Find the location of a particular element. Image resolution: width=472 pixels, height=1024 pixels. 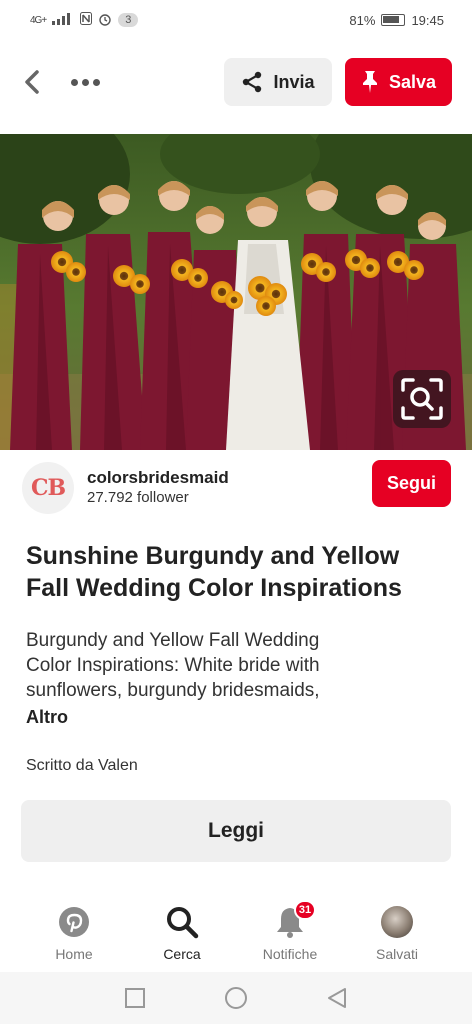

save-label: Salva is located at coordinates (412, 81).